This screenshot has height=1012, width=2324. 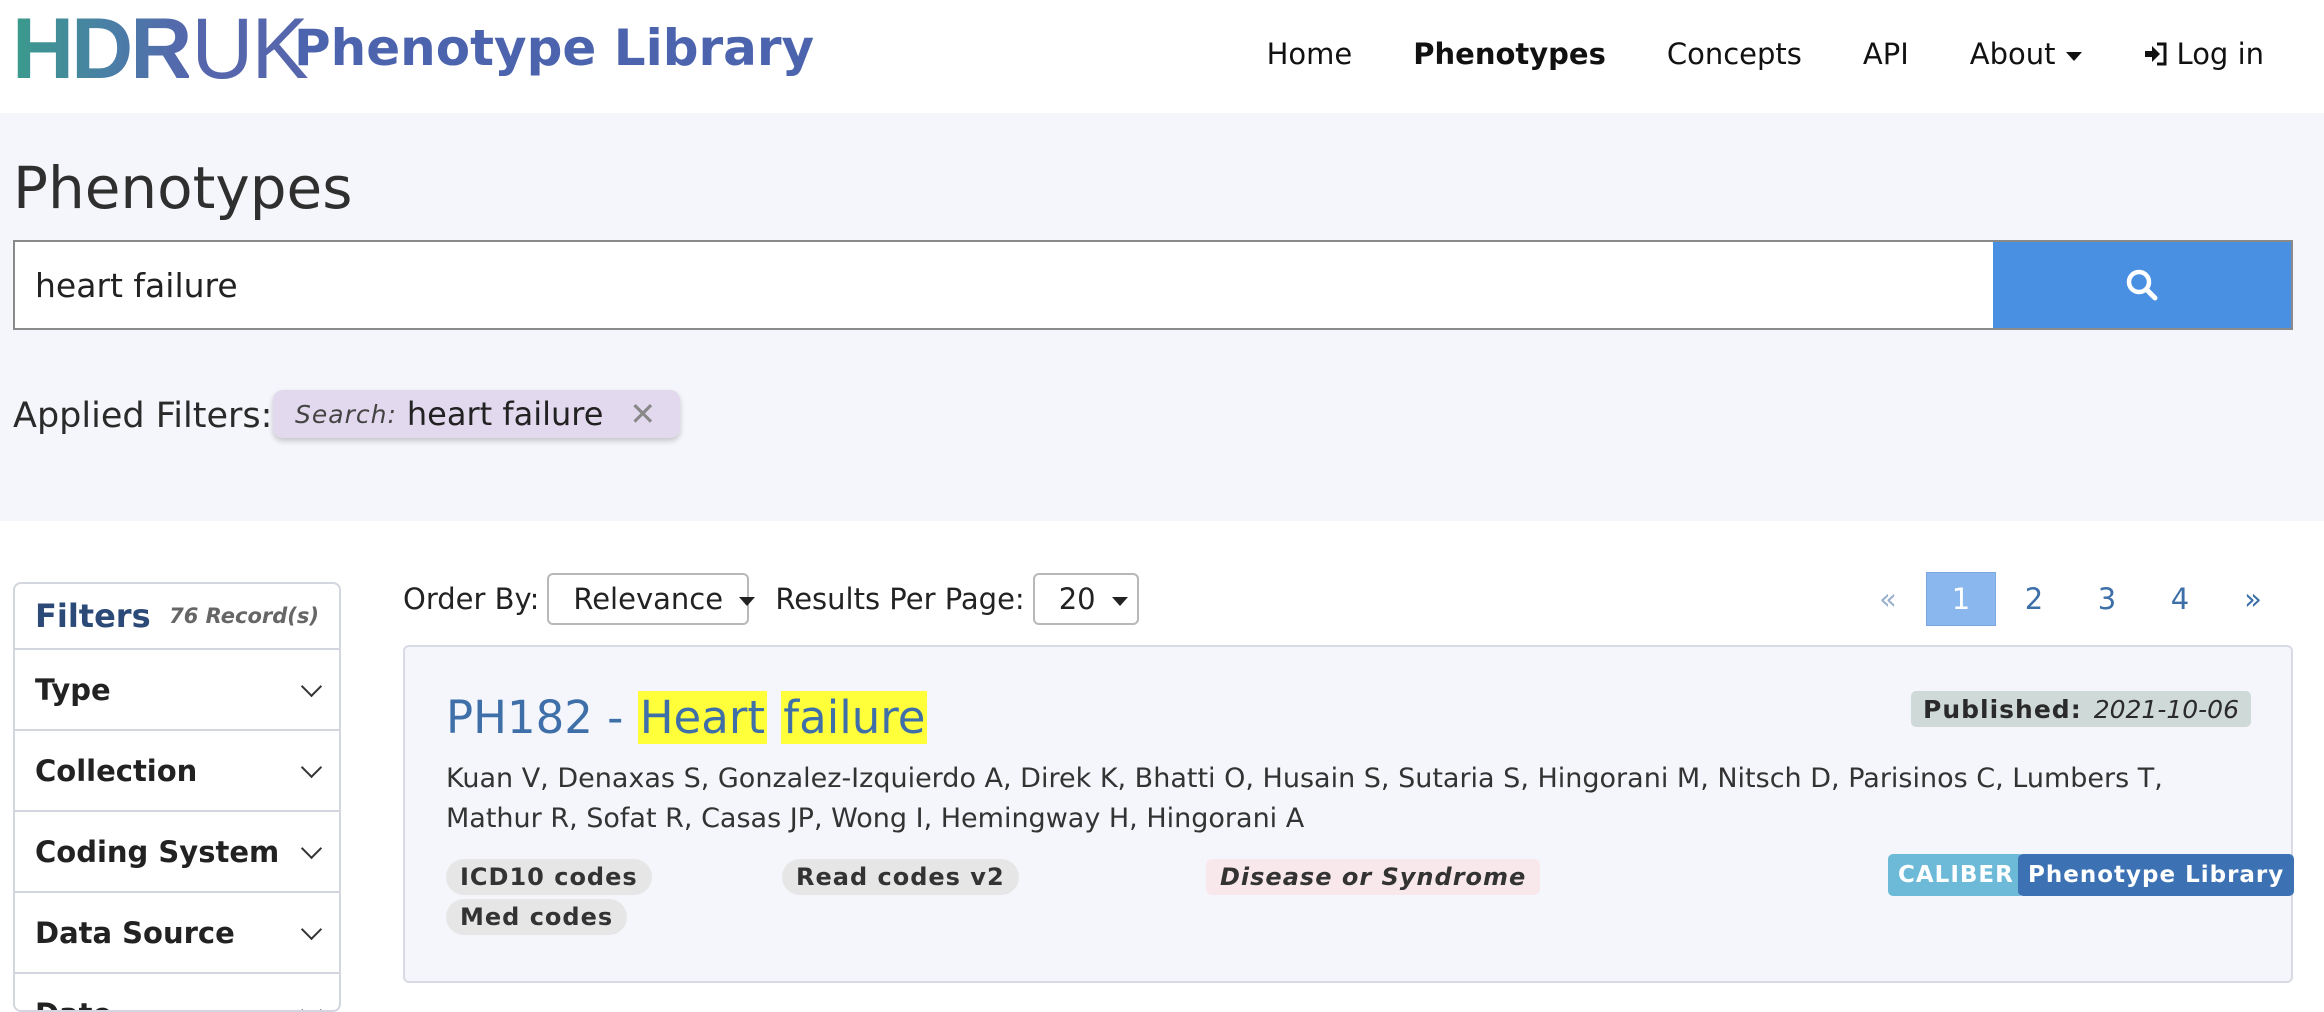 What do you see at coordinates (244, 616) in the screenshot?
I see `record-count: 76 Record(s)` at bounding box center [244, 616].